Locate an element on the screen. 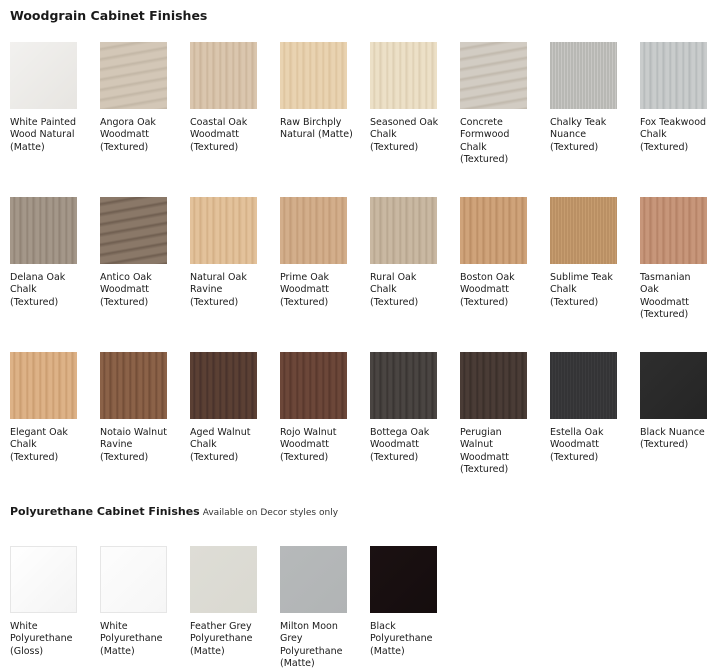  finish-swatch-item: Delana Oak Chalk (Textured) is located at coordinates (43, 274).